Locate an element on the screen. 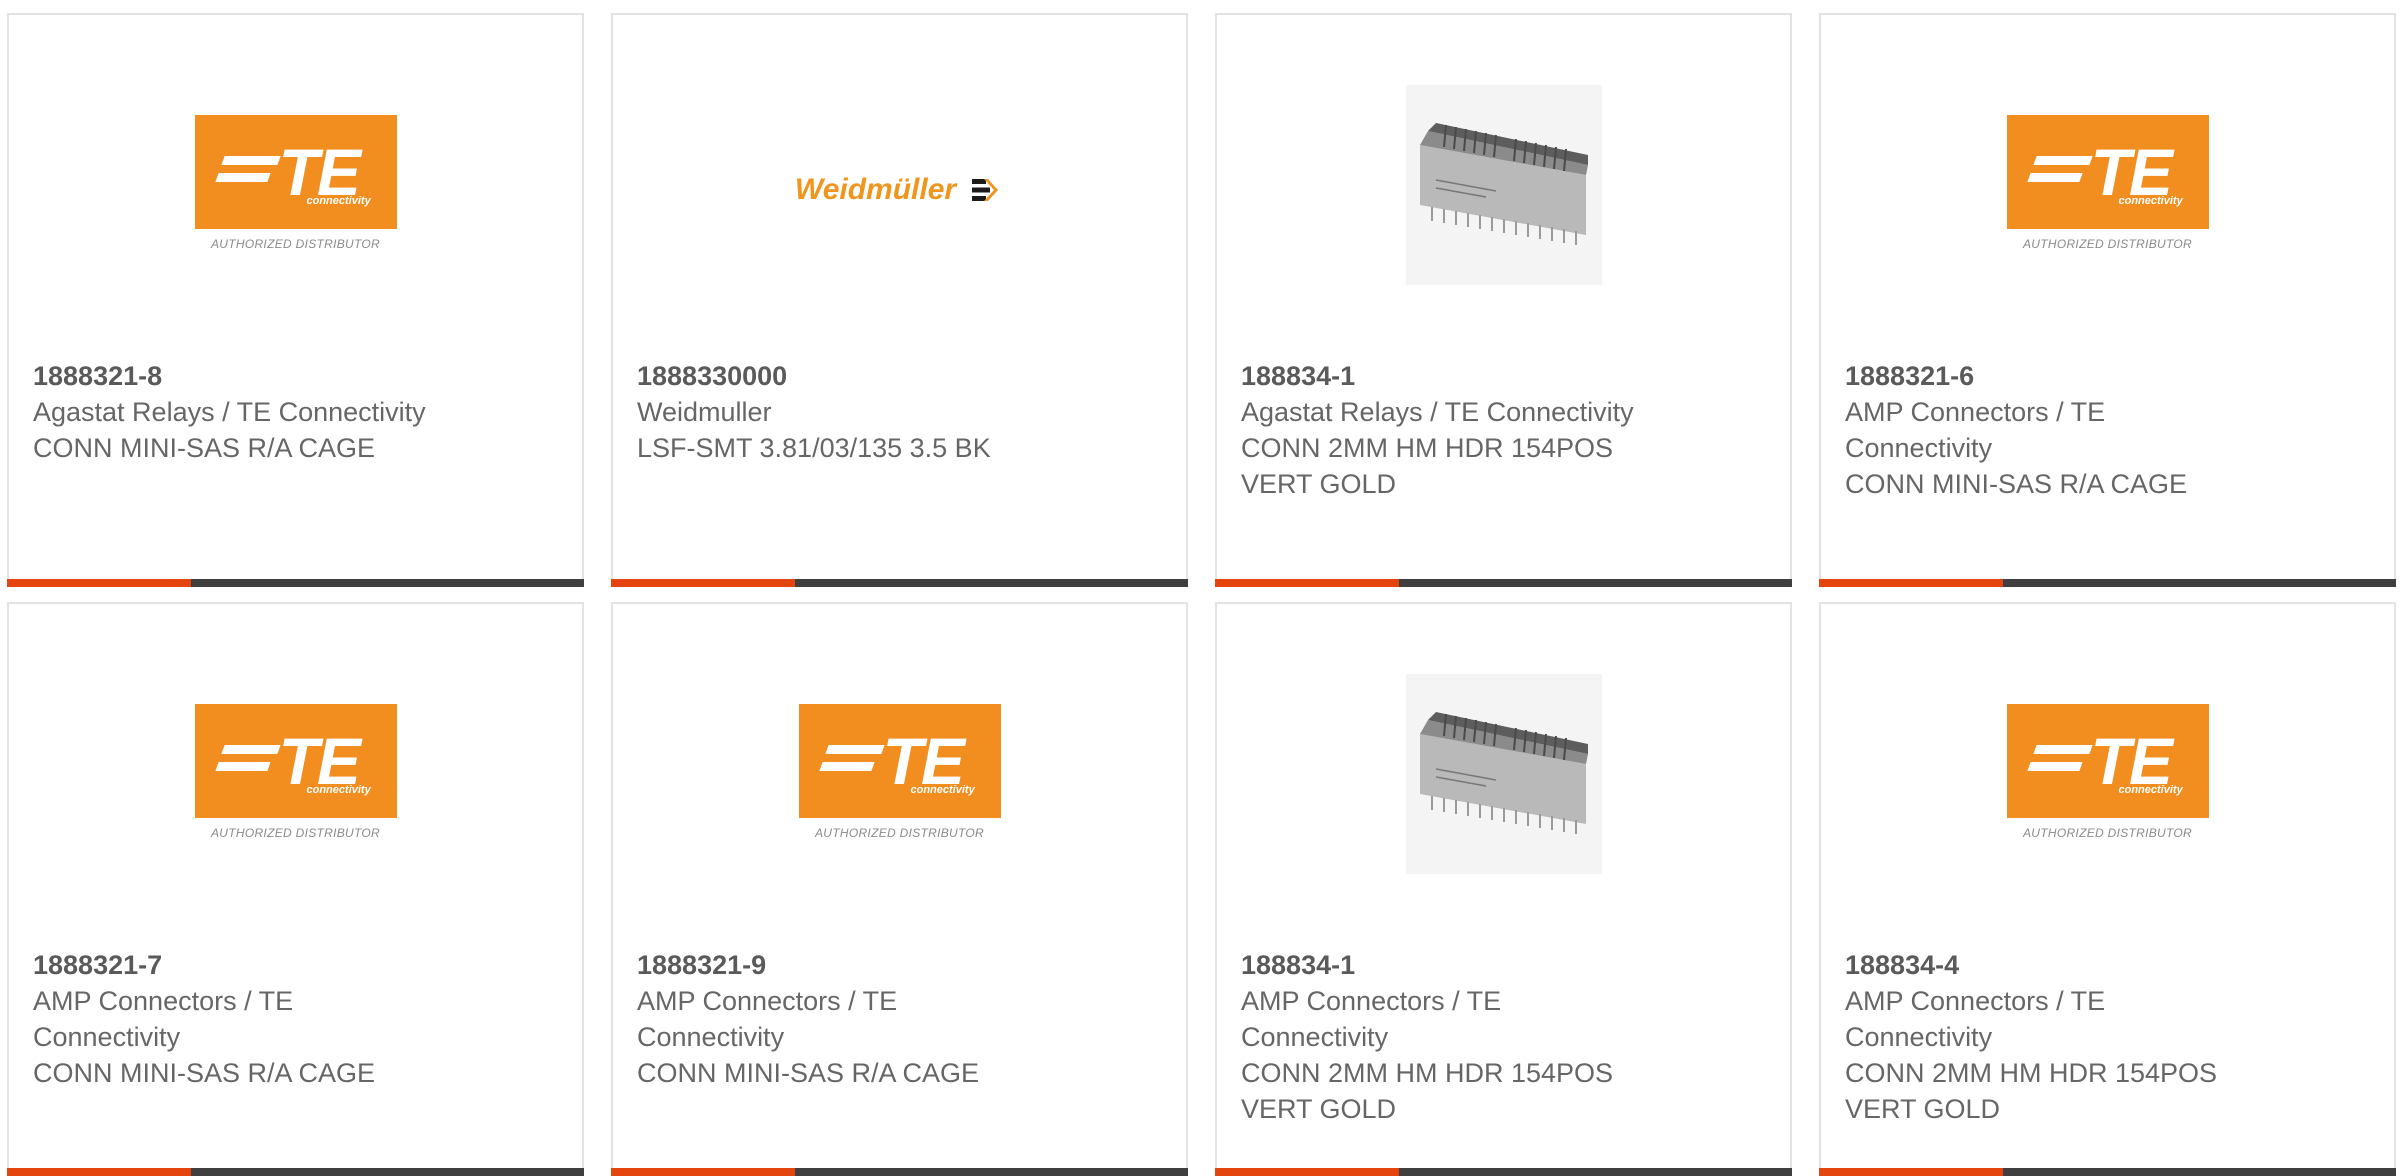  product-image: Weidmüller is located at coordinates (899, 195).